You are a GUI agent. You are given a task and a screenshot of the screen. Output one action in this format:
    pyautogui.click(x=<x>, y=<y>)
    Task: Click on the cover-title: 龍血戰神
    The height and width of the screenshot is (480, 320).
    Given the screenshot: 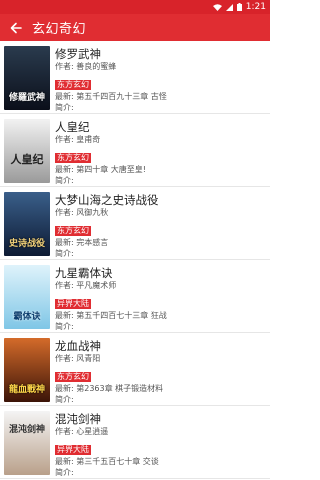 What is the action you would take?
    pyautogui.click(x=26, y=390)
    